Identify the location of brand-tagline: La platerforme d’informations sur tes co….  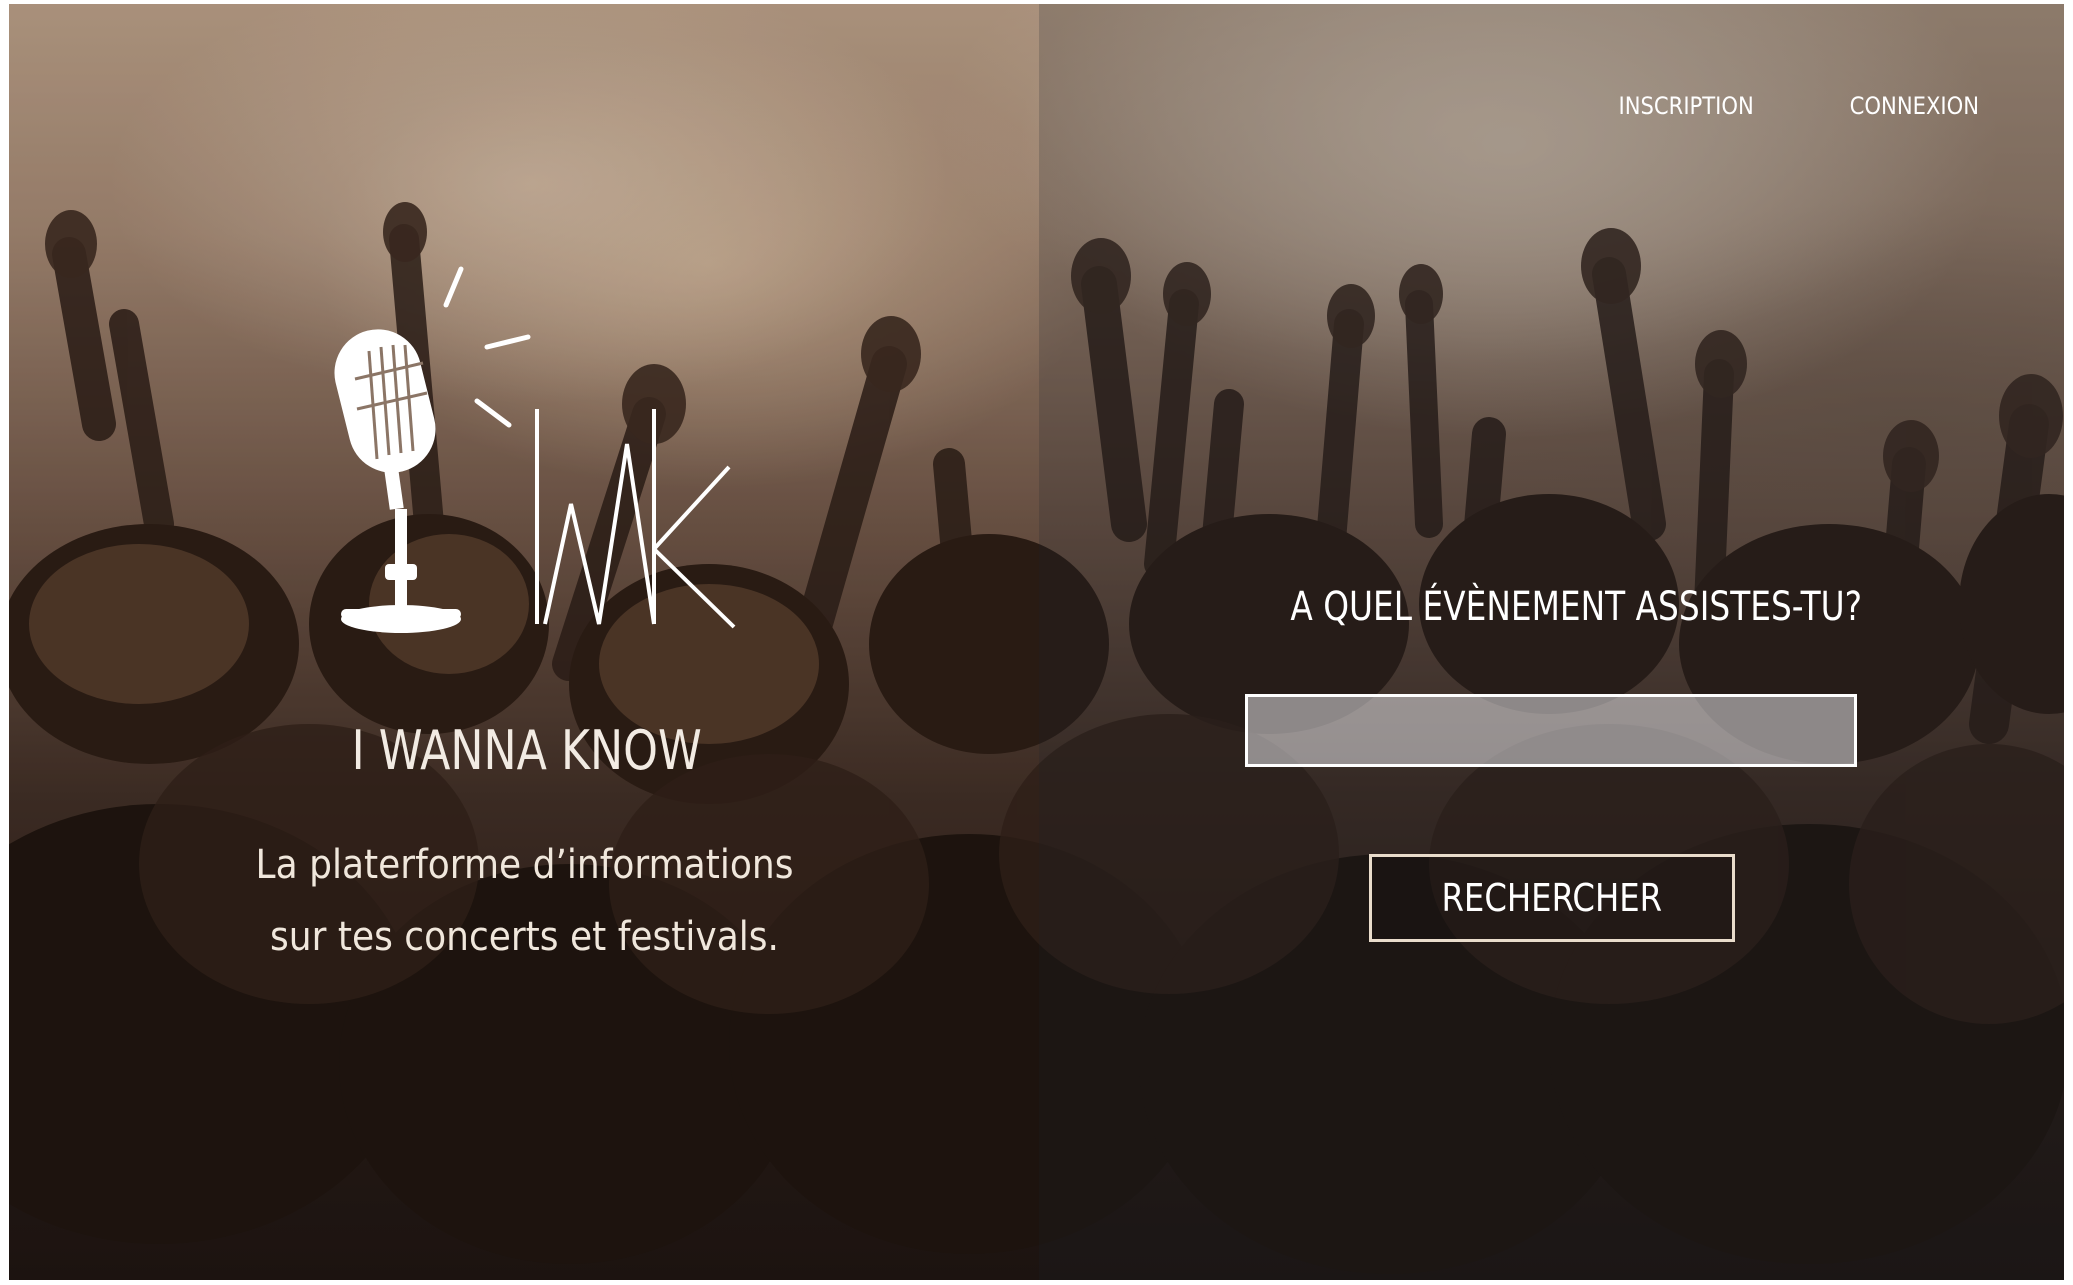
(524, 901).